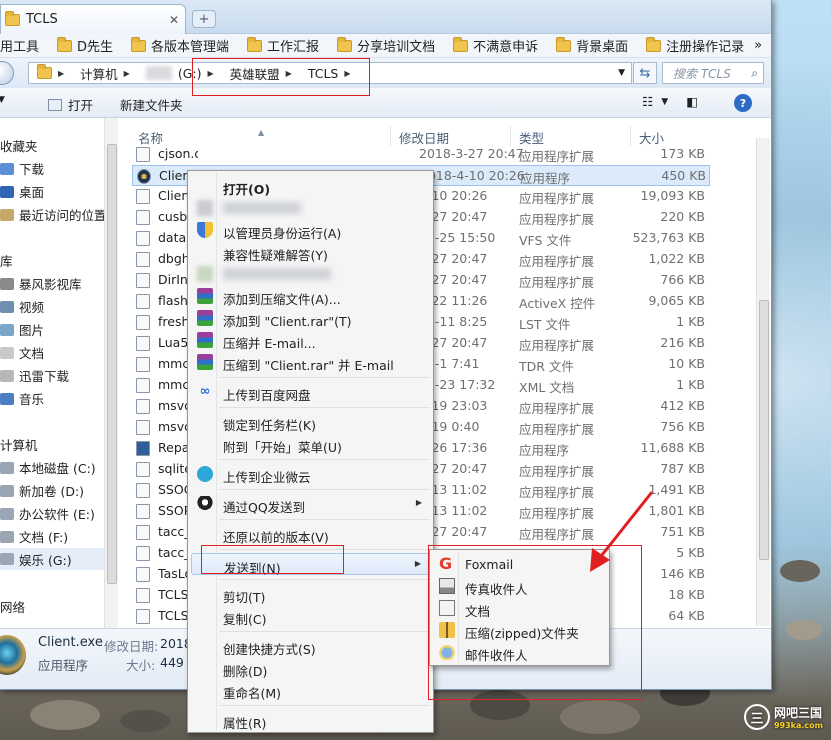  Describe the element at coordinates (310, 444) in the screenshot. I see `menu-item-pin-start: 附到「开始」菜单(U)` at that location.